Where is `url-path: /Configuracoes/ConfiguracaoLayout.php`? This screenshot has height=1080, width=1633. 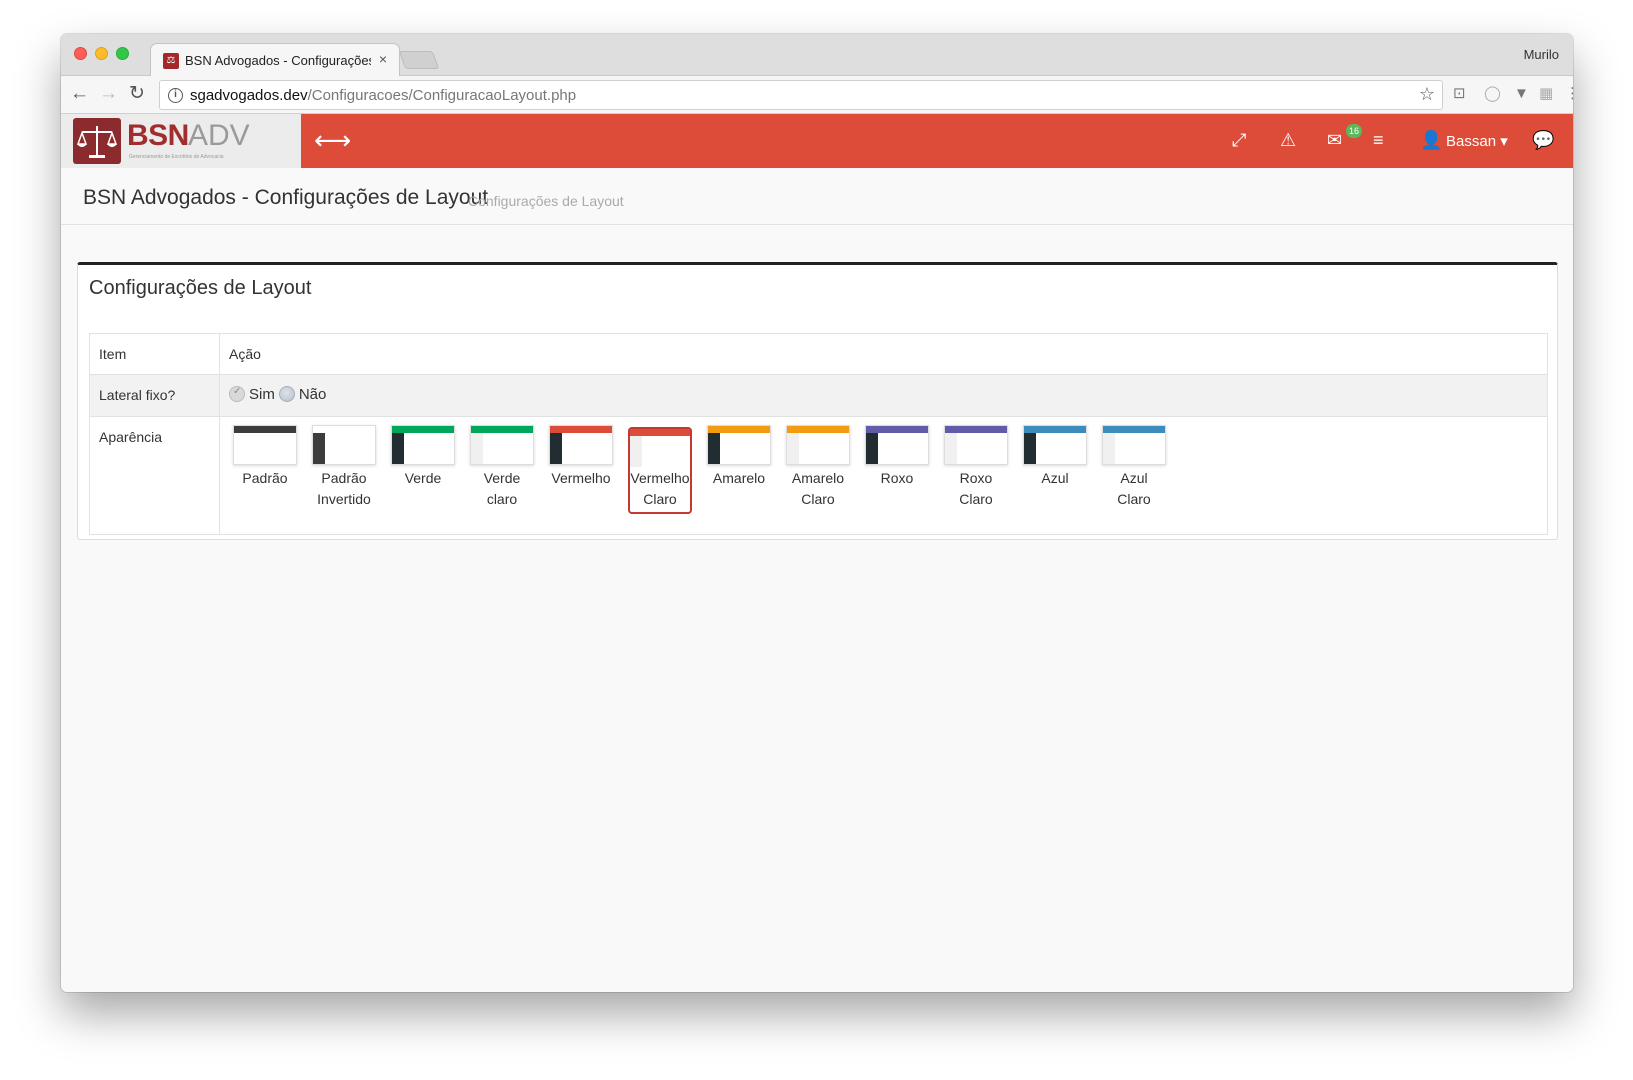
url-path: /Configuracoes/ConfiguracaoLayout.php is located at coordinates (442, 95).